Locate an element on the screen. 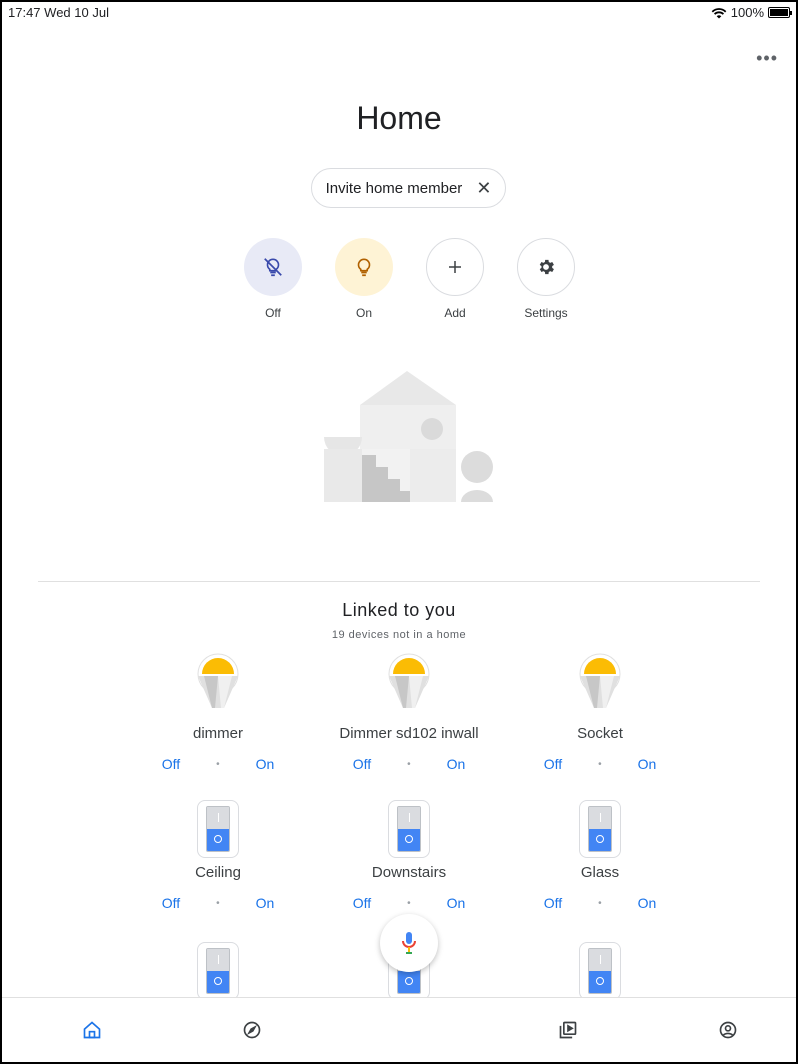  device-tile: Ceiling Off • On is located at coordinates (218, 855).